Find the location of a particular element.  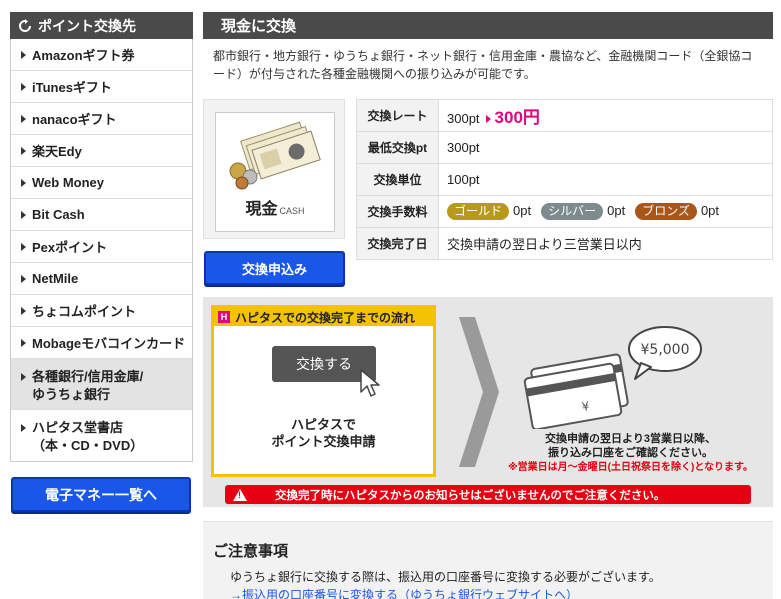

label-line2: ゆうちょ銀行 is located at coordinates (71, 394).